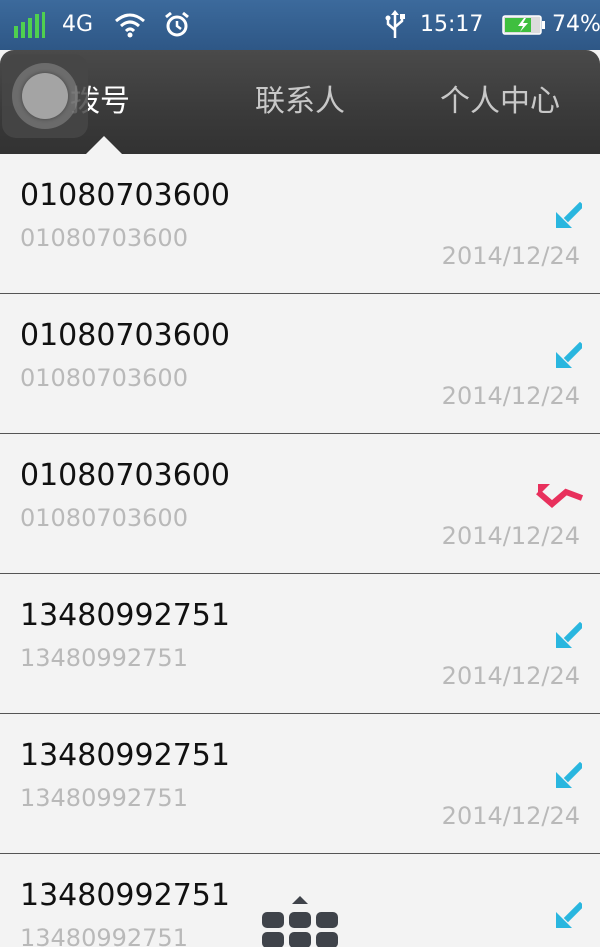 Image resolution: width=600 pixels, height=947 pixels. What do you see at coordinates (104, 145) in the screenshot?
I see `active-tab-indicator` at bounding box center [104, 145].